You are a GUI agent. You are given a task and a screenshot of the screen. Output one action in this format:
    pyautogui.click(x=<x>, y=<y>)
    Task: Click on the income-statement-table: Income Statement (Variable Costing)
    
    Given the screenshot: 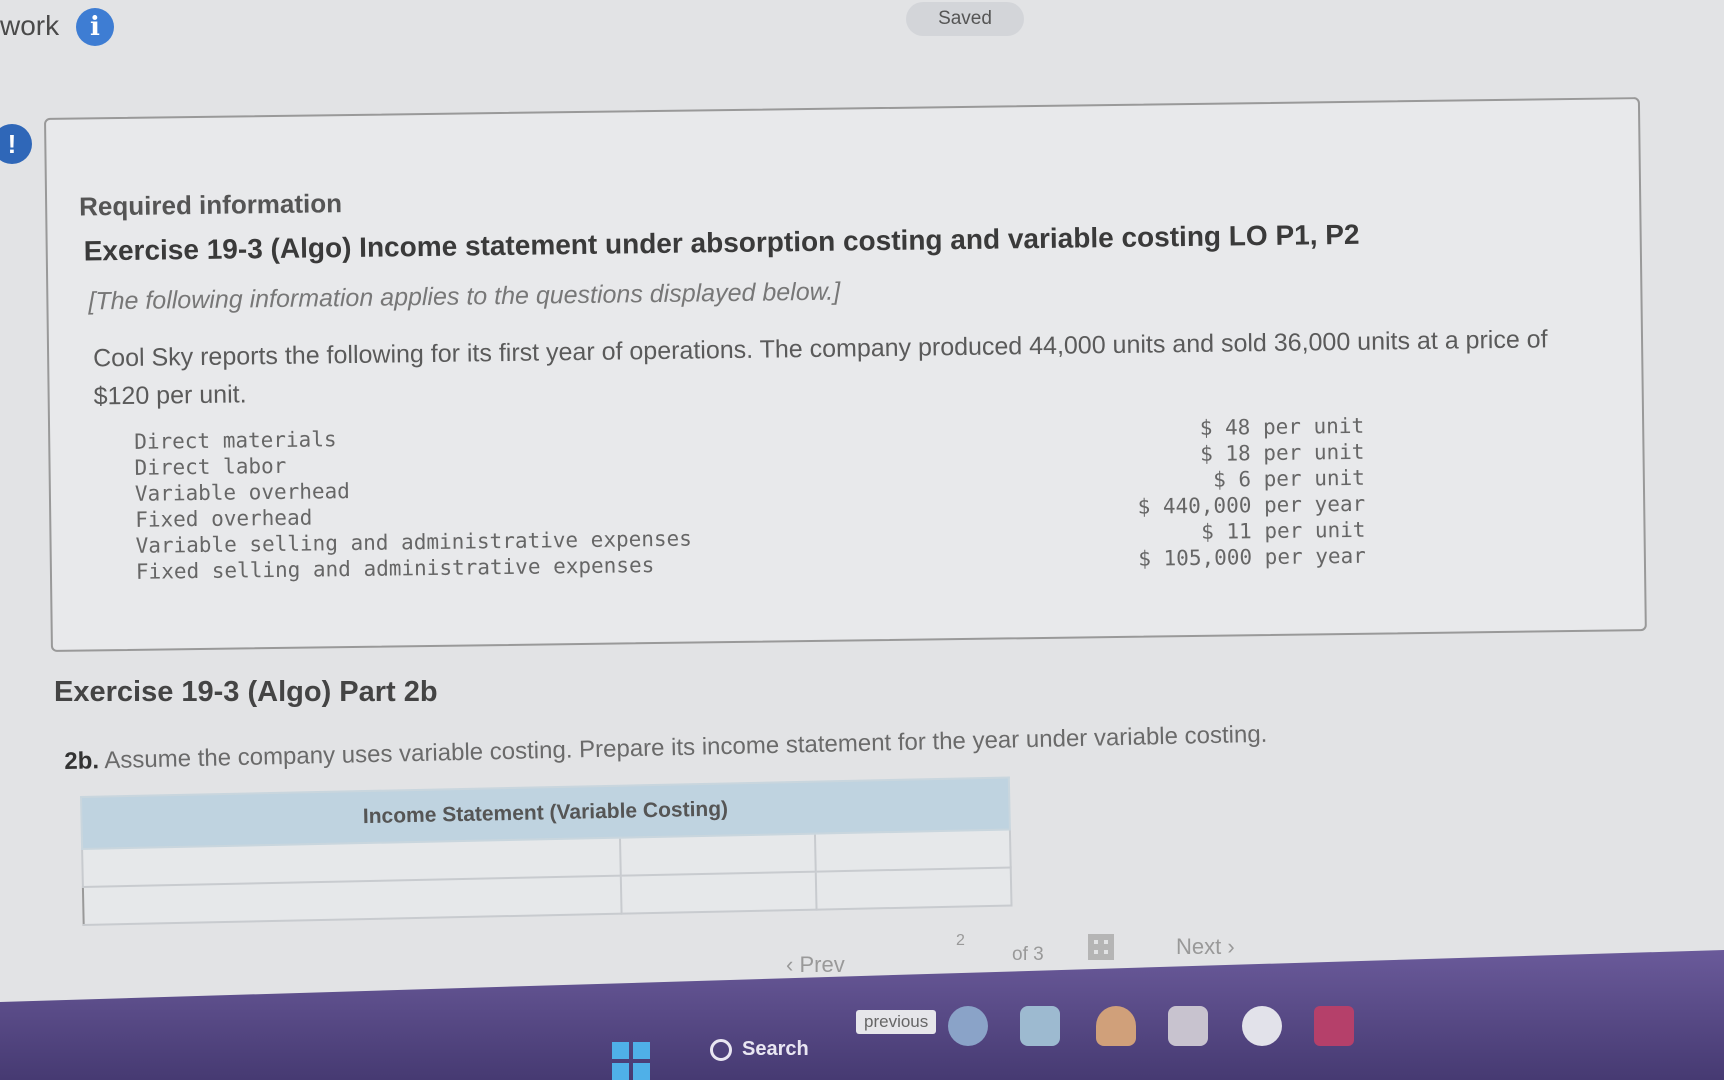 What is the action you would take?
    pyautogui.click(x=546, y=851)
    